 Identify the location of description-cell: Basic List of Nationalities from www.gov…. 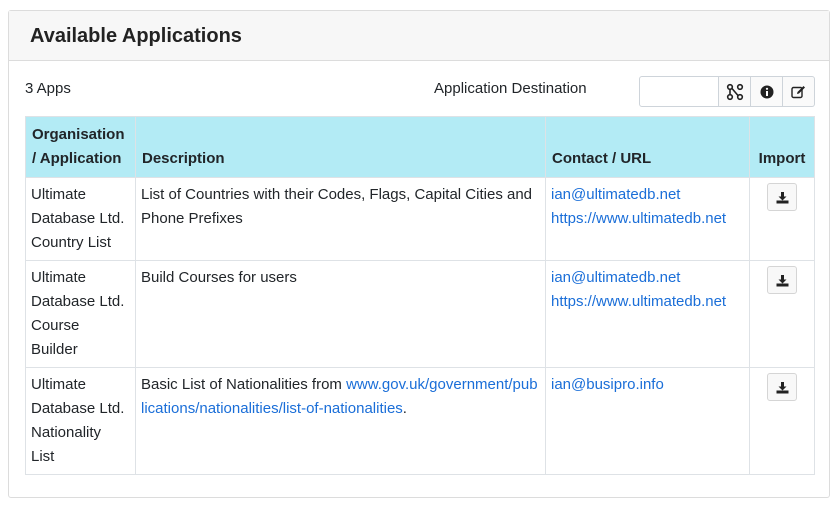
(340, 421).